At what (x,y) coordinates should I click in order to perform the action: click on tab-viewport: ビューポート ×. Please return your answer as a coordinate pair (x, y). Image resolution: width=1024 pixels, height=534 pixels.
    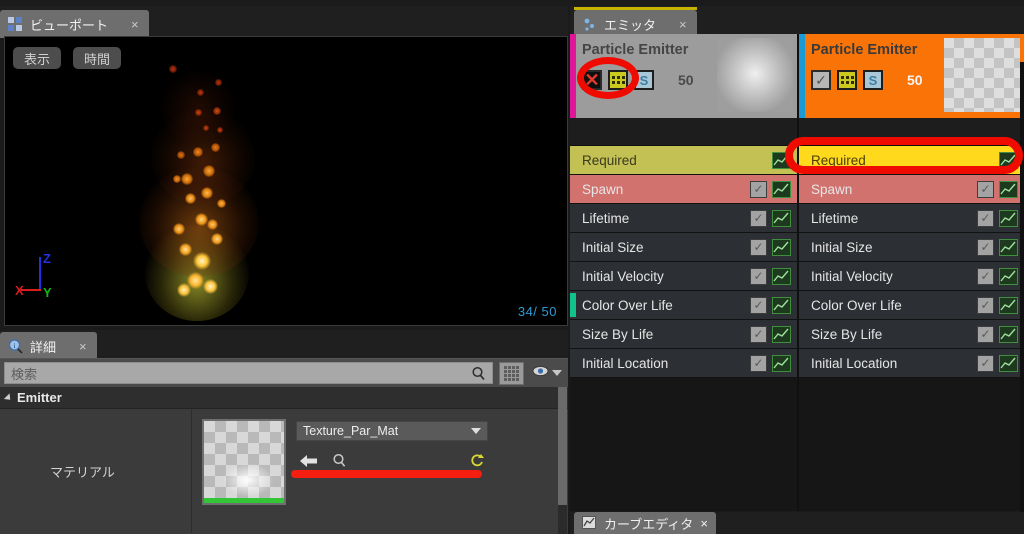
    Looking at the image, I should click on (74, 24).